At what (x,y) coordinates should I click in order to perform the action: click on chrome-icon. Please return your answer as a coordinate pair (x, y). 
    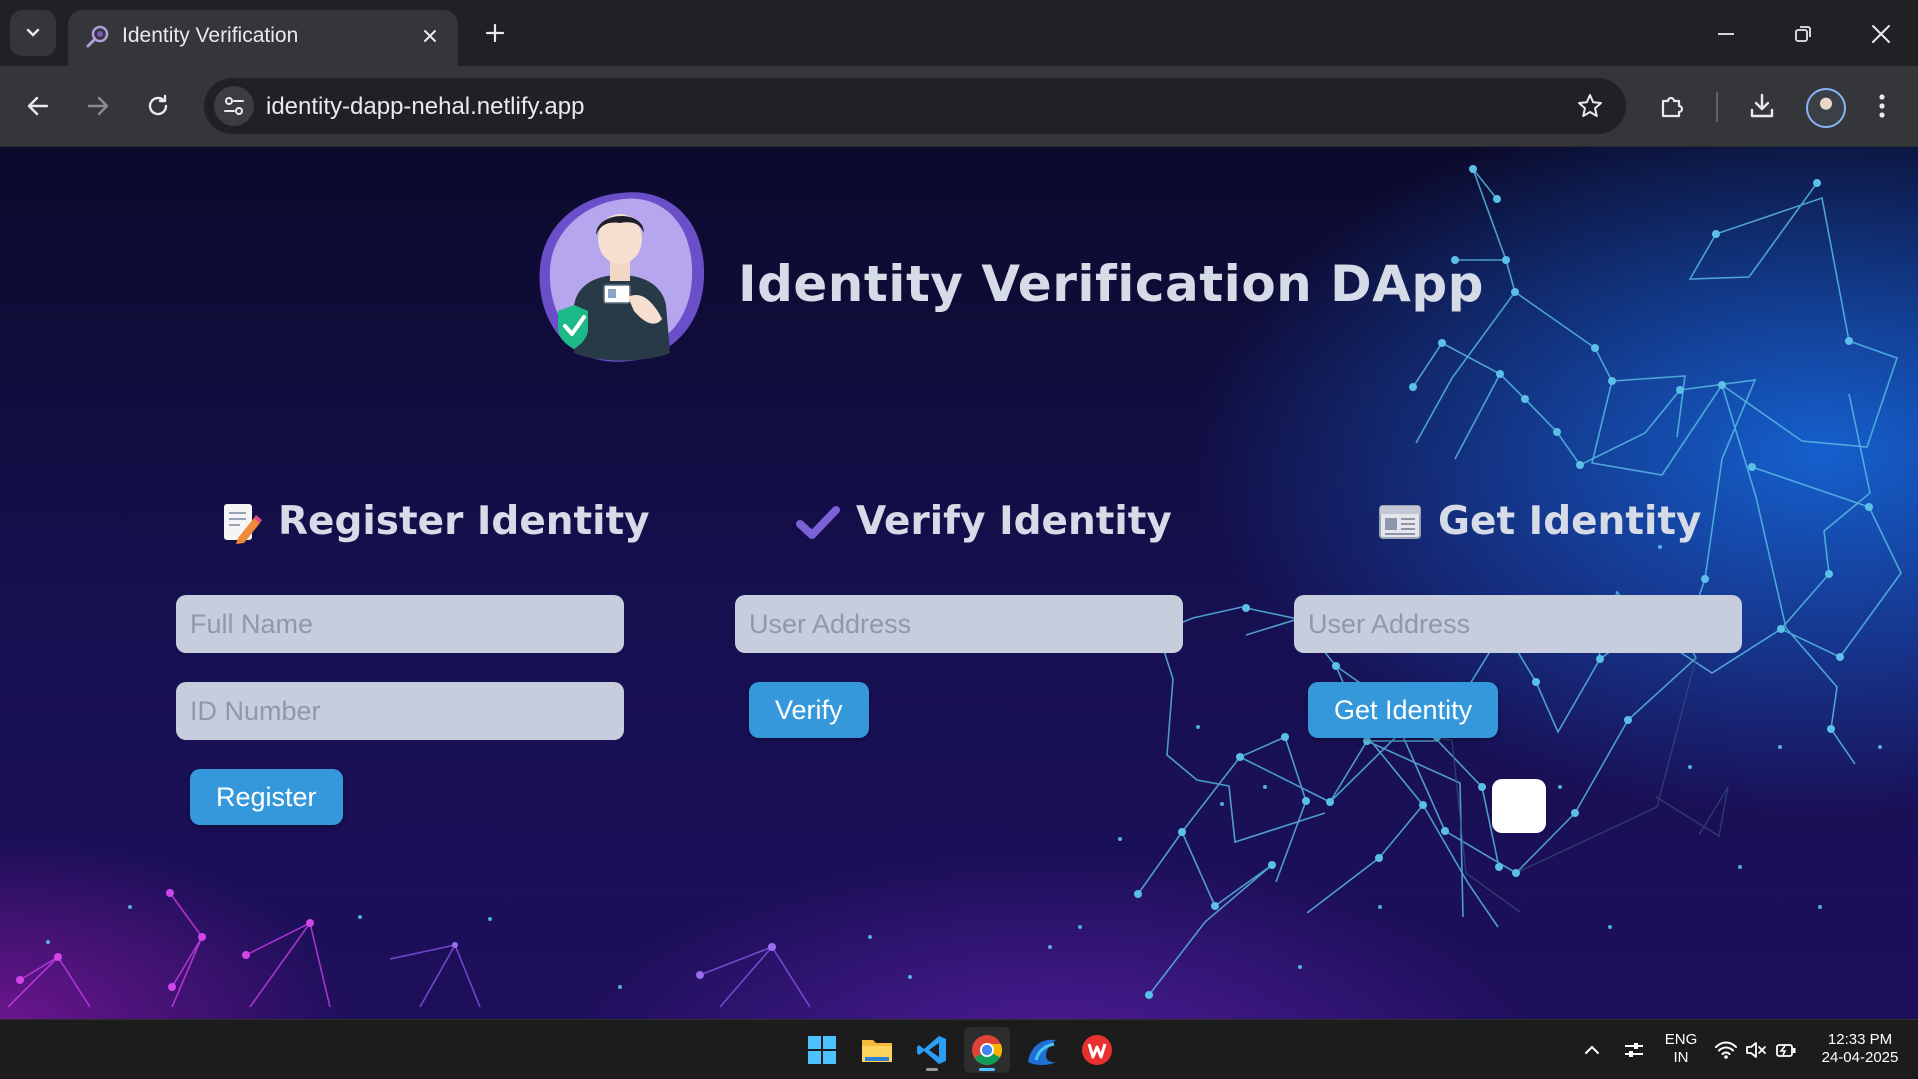
    Looking at the image, I should click on (987, 1050).